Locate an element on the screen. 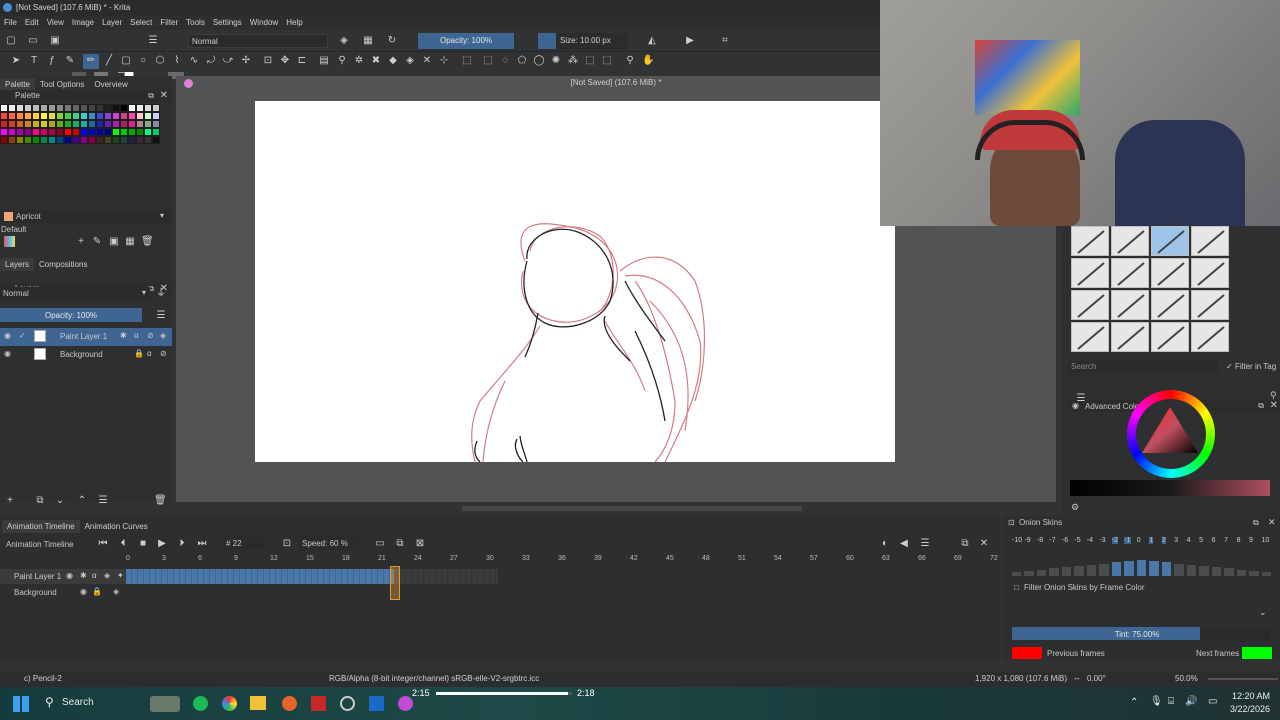 This screenshot has width=1280, height=720. tab-animation-curves: Animation Curves is located at coordinates (116, 526).